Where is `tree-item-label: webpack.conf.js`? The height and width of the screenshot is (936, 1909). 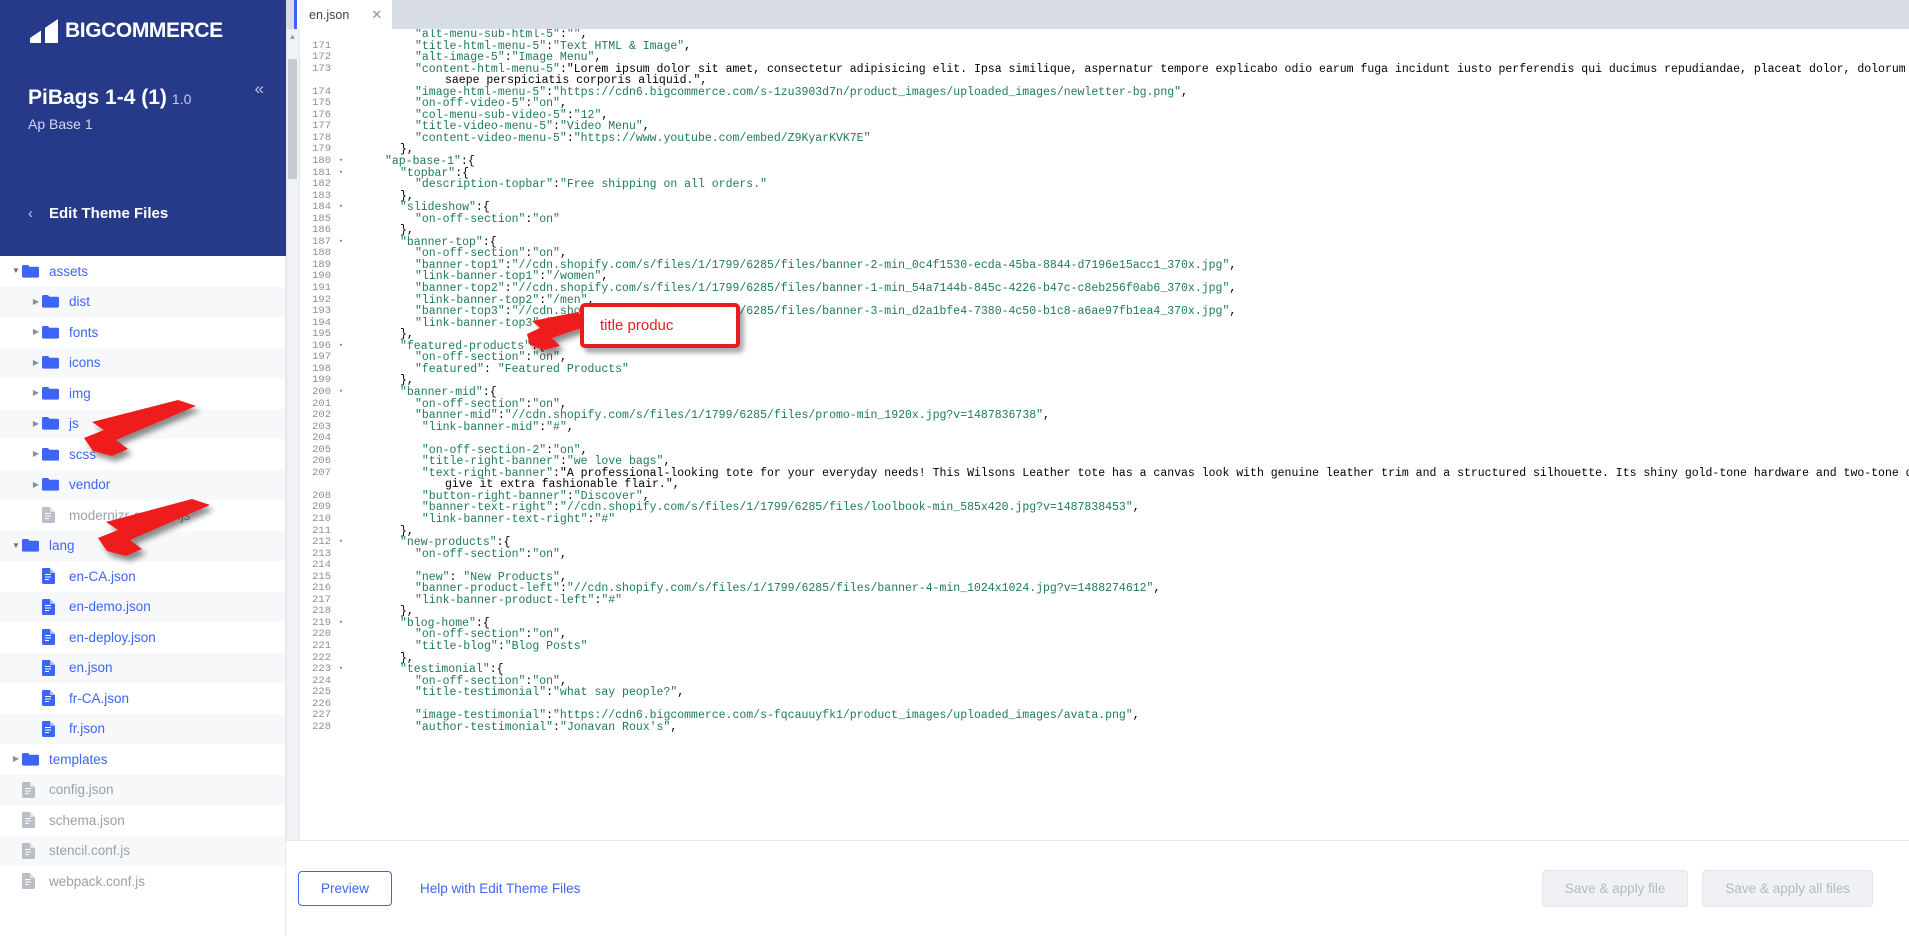
tree-item-label: webpack.conf.js is located at coordinates (97, 881).